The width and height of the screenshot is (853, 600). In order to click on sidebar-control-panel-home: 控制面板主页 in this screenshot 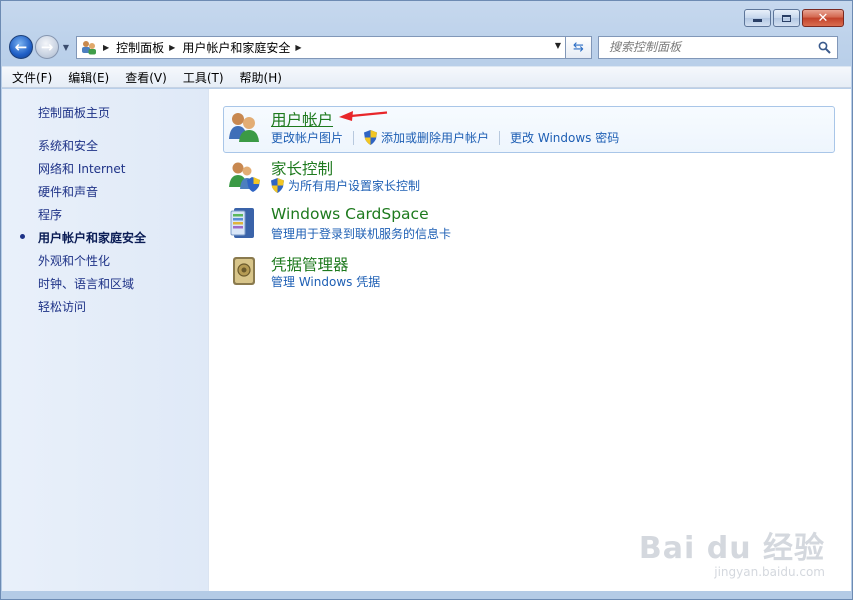, I will do `click(74, 112)`.